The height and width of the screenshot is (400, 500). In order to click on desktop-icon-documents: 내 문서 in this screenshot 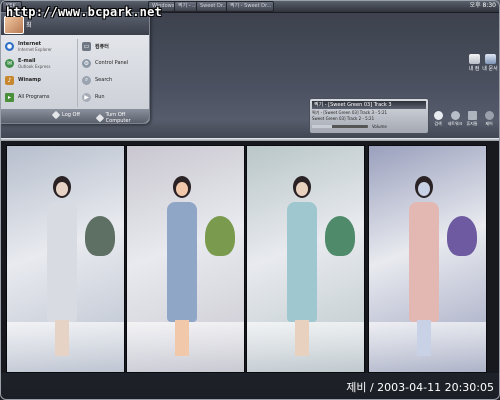, I will do `click(490, 63)`.